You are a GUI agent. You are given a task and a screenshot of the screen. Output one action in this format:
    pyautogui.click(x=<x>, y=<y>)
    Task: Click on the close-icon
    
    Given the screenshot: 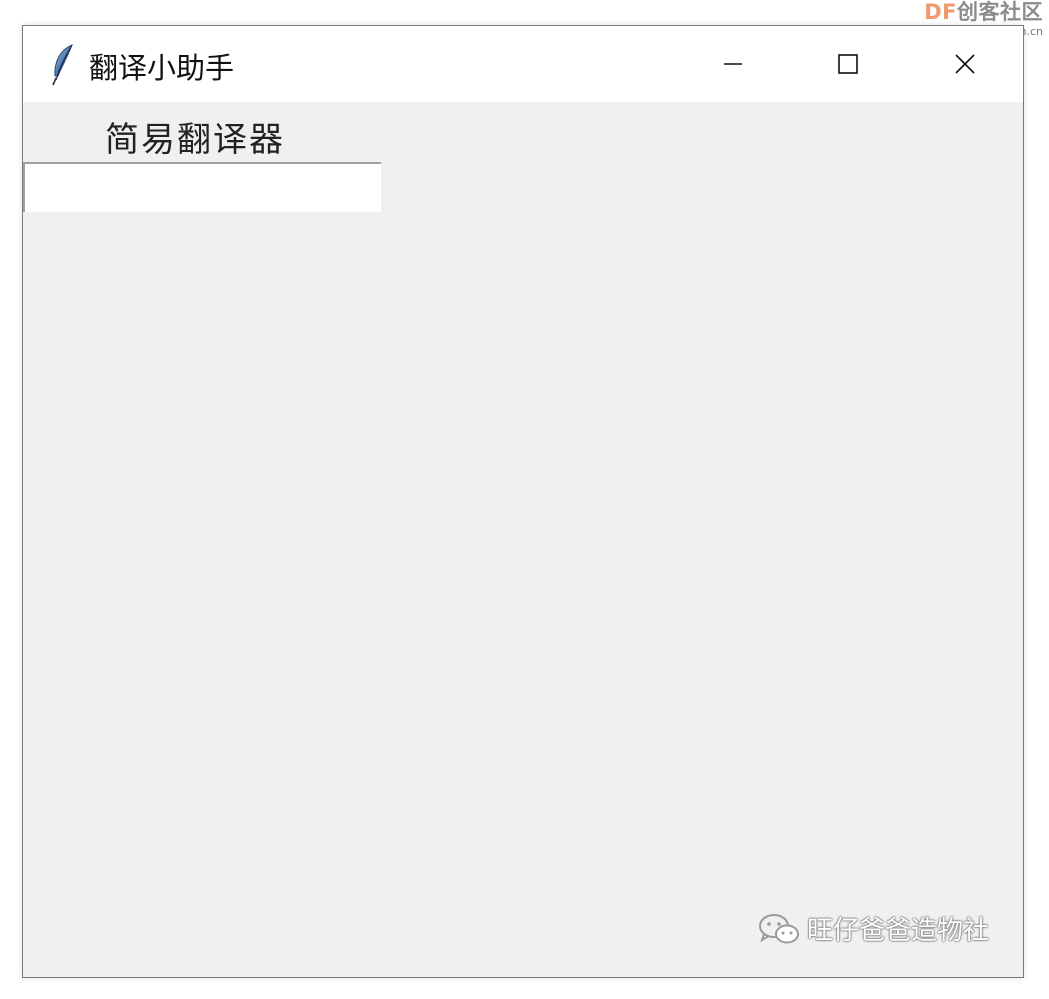 What is the action you would take?
    pyautogui.click(x=965, y=64)
    